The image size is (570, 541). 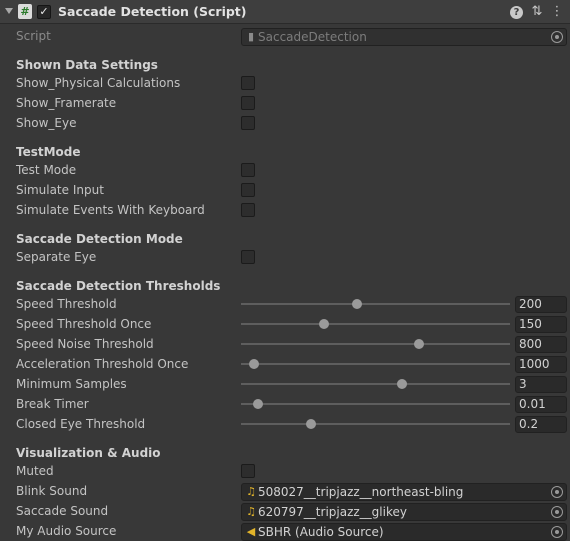 I want to click on saccade-sound-value: 620797__tripjazz__glikey, so click(x=332, y=512).